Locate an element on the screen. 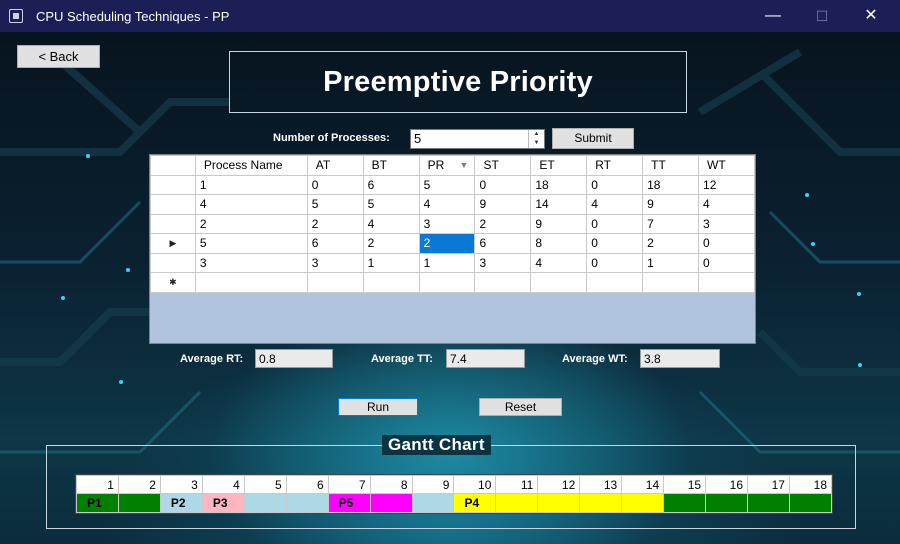 This screenshot has height=544, width=900. column-header-pr: PR ▼ is located at coordinates (447, 165).